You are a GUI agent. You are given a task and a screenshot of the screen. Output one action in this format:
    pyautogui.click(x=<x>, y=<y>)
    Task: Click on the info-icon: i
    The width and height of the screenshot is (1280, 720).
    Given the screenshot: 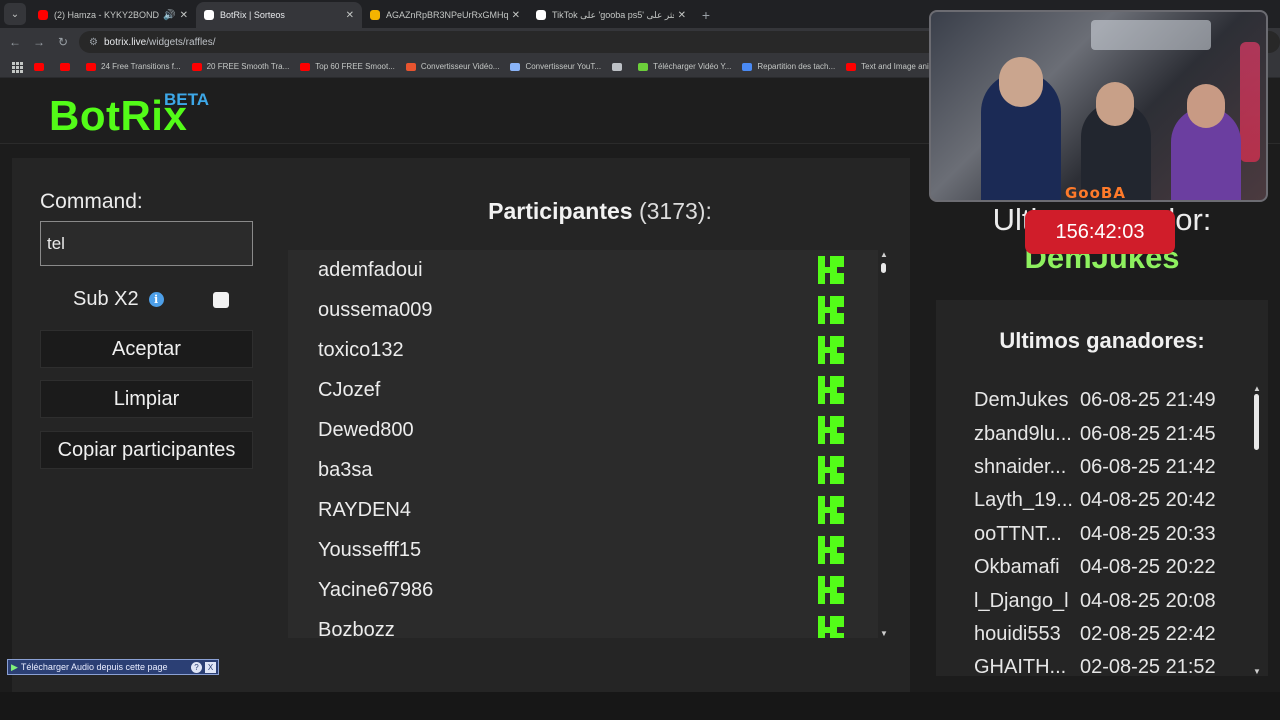 What is the action you would take?
    pyautogui.click(x=156, y=299)
    